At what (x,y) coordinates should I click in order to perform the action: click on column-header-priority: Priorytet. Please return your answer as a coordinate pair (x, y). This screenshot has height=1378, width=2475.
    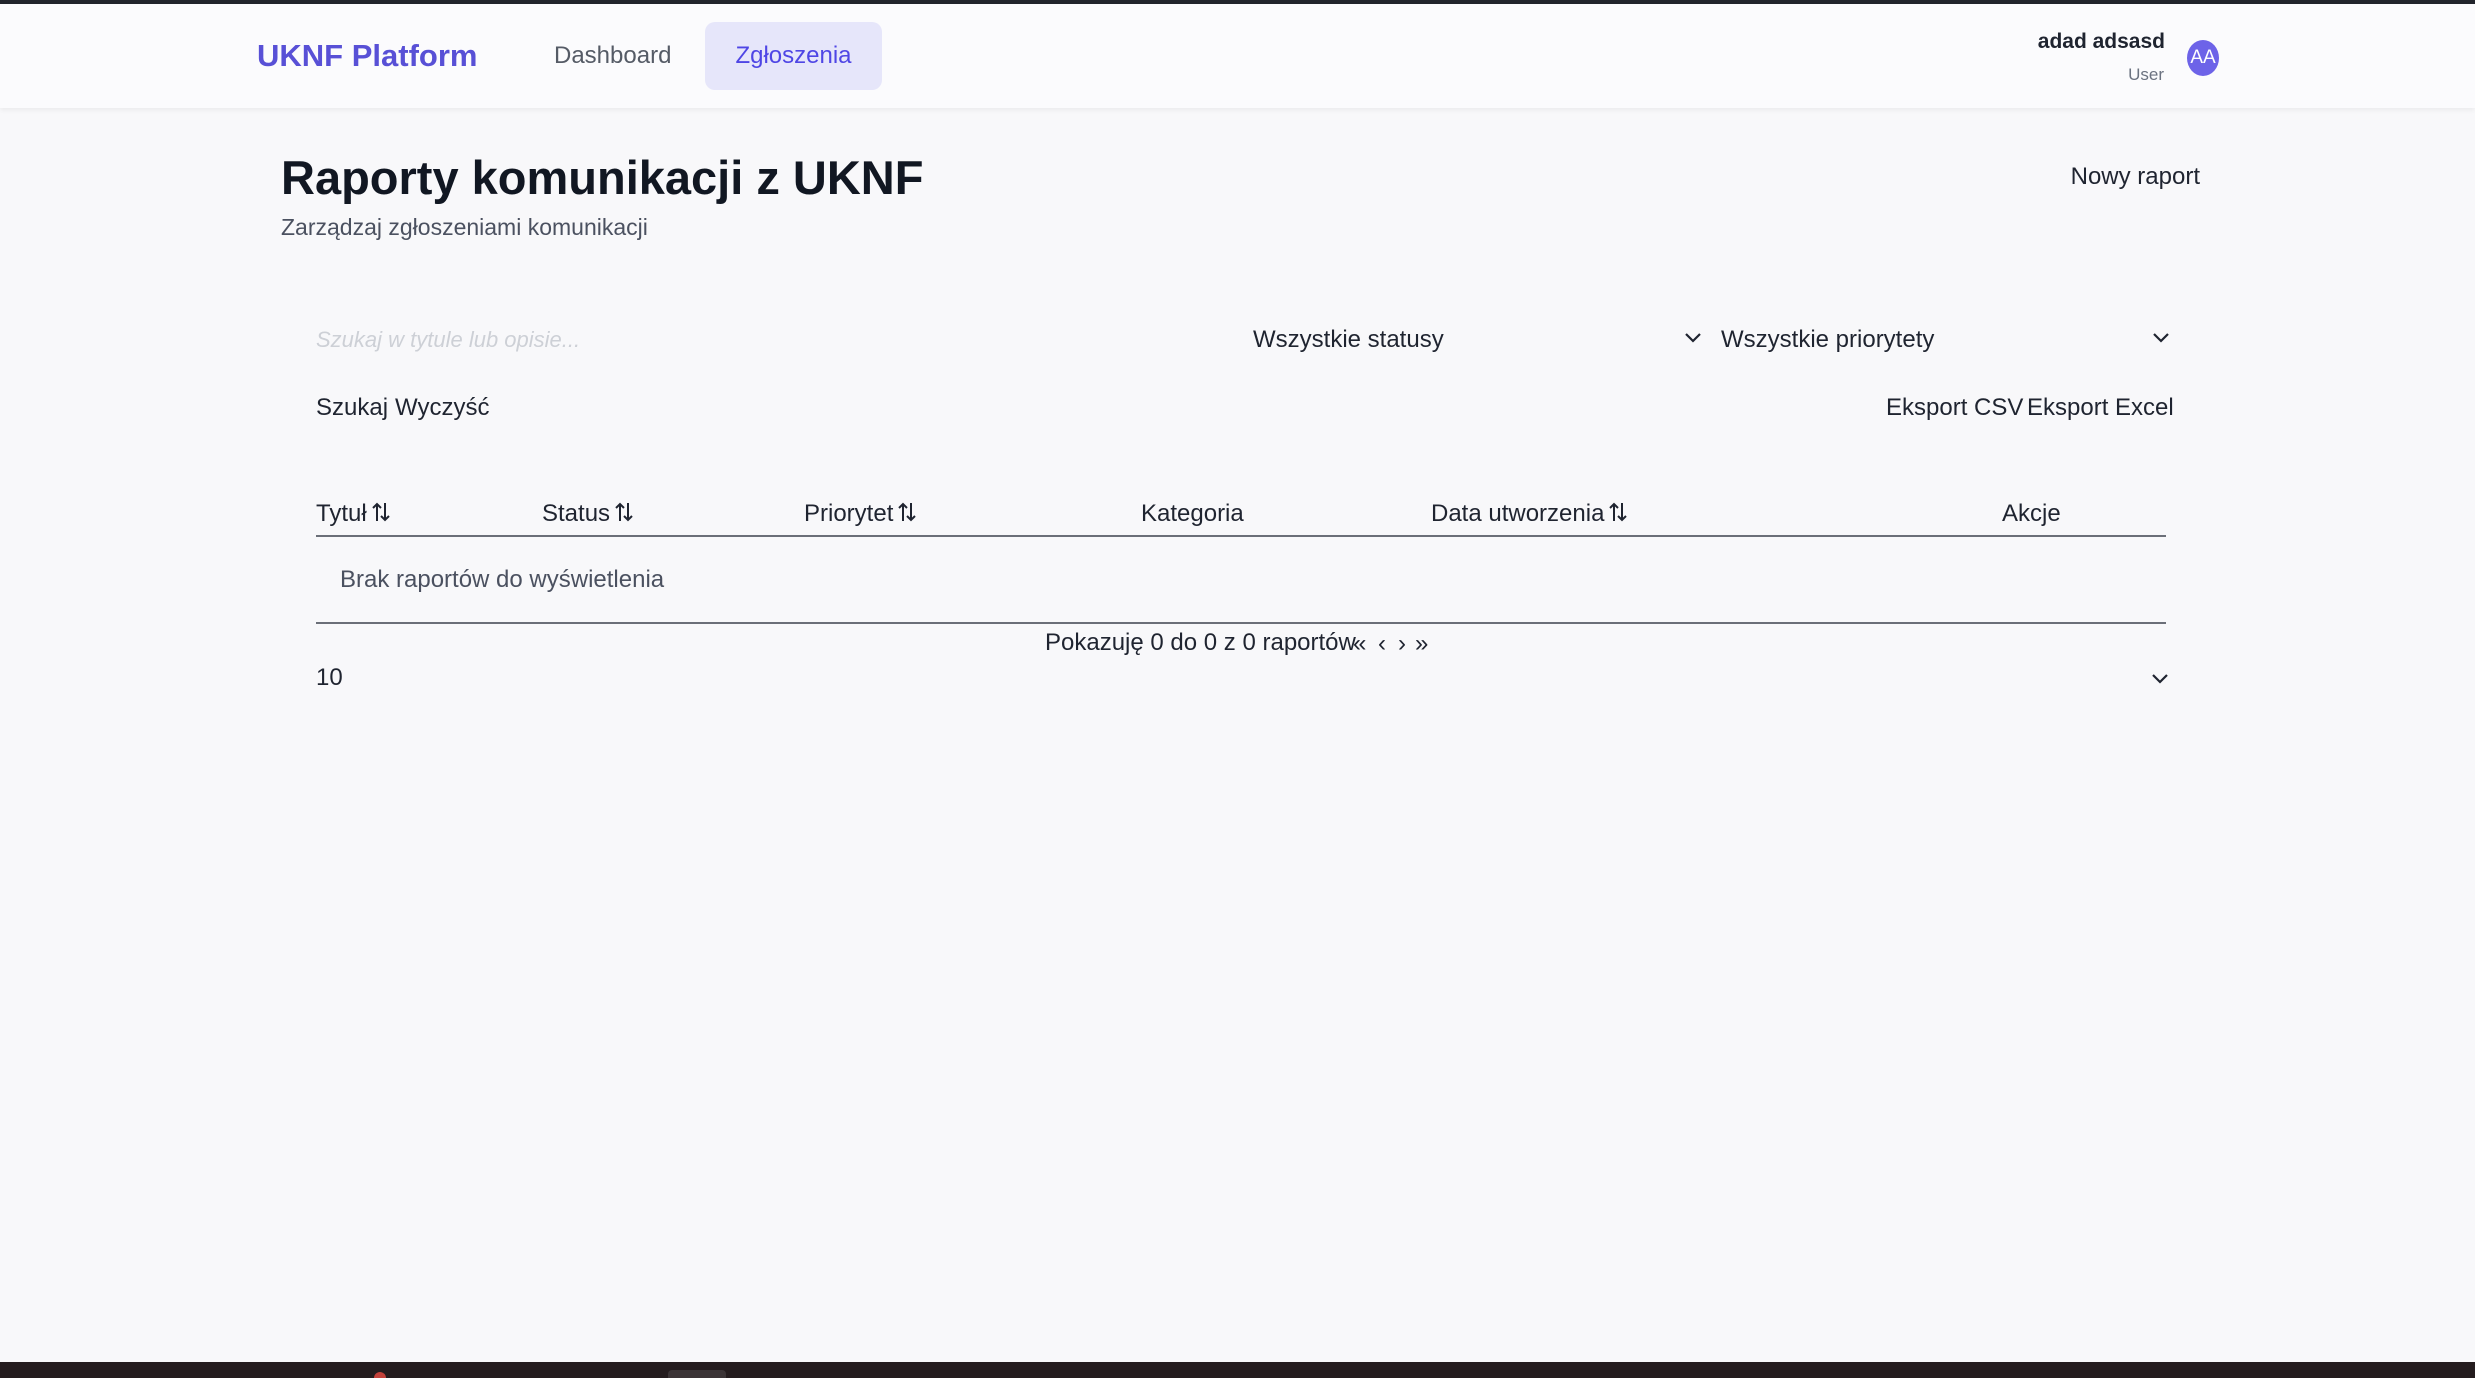
    Looking at the image, I should click on (860, 515).